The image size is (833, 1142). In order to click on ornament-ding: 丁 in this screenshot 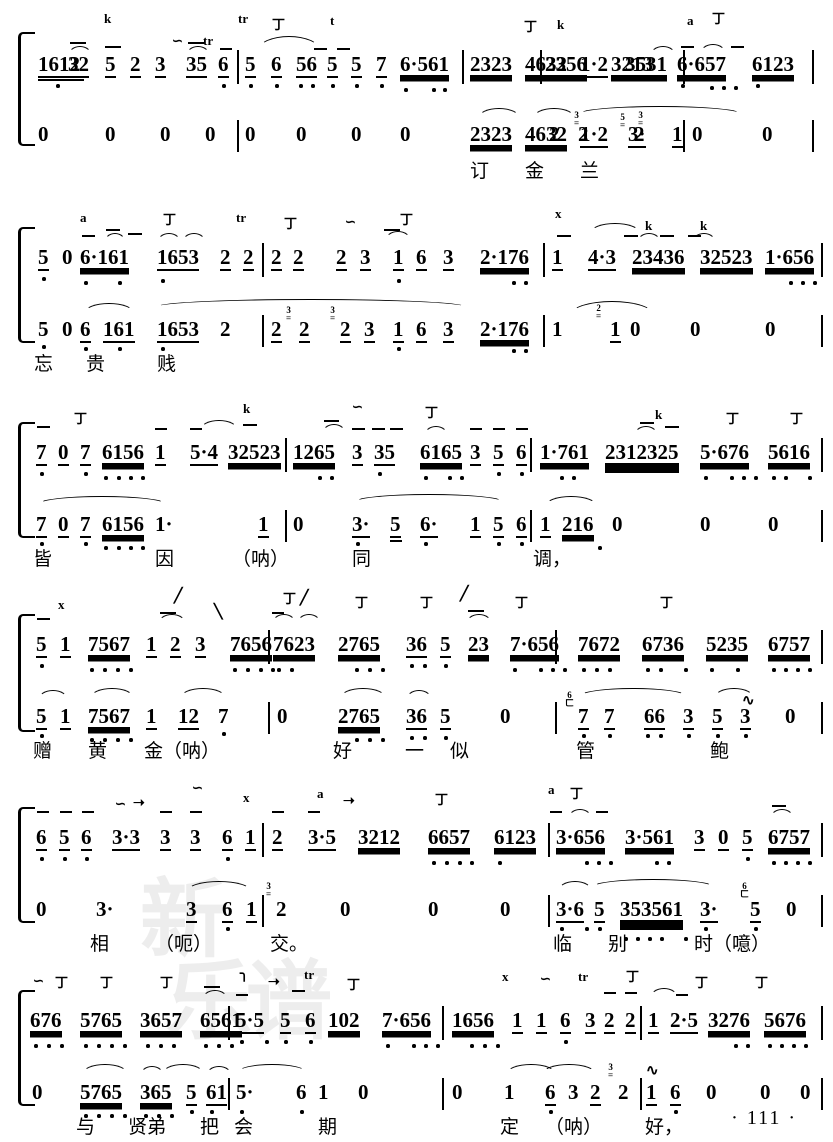, I will do `click(577, 793)`.